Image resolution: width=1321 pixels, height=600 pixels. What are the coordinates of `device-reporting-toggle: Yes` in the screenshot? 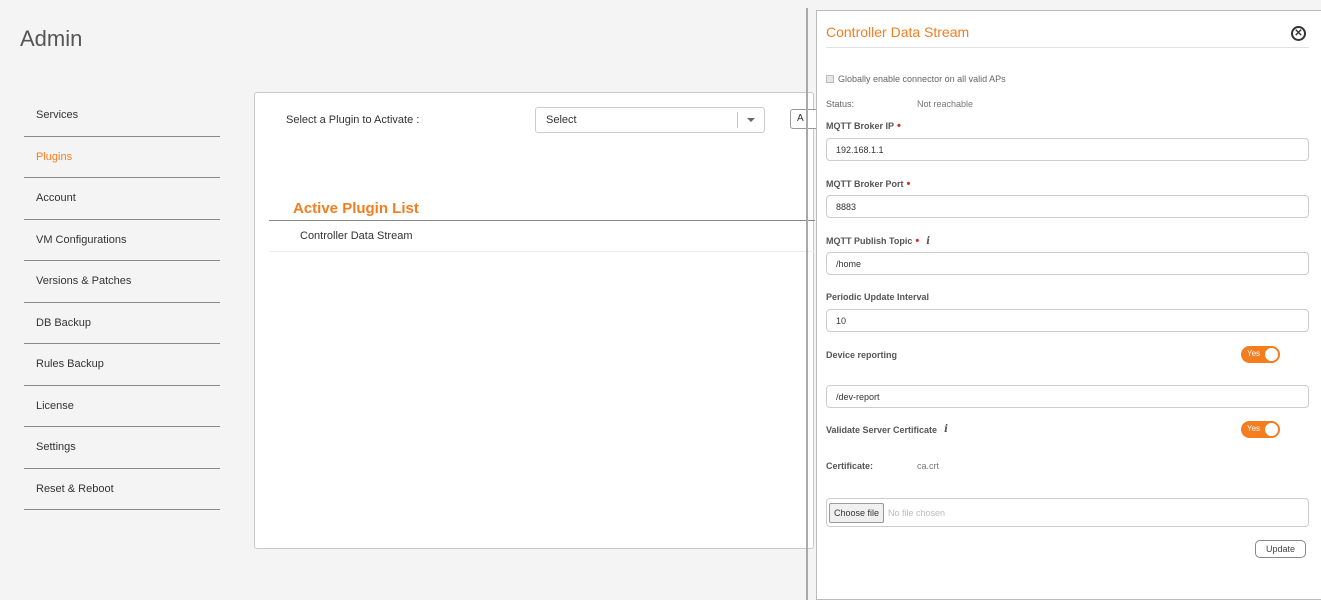 It's located at (1260, 354).